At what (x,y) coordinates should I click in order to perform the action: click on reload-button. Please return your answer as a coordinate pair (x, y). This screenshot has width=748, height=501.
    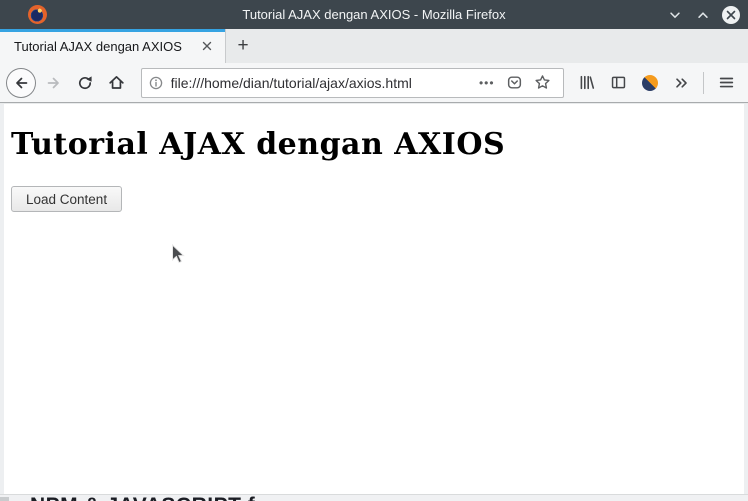
    Looking at the image, I should click on (85, 83).